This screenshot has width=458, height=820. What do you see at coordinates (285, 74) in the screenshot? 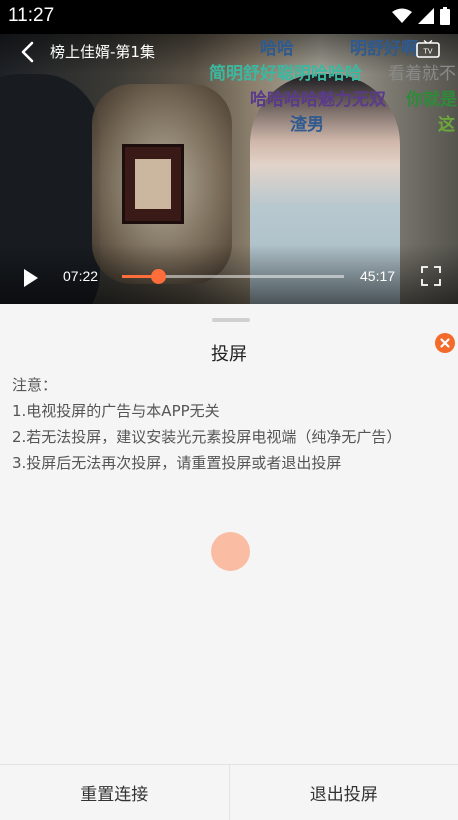
I see `danmaku-comment: 简明舒好聪明哈哈哈` at bounding box center [285, 74].